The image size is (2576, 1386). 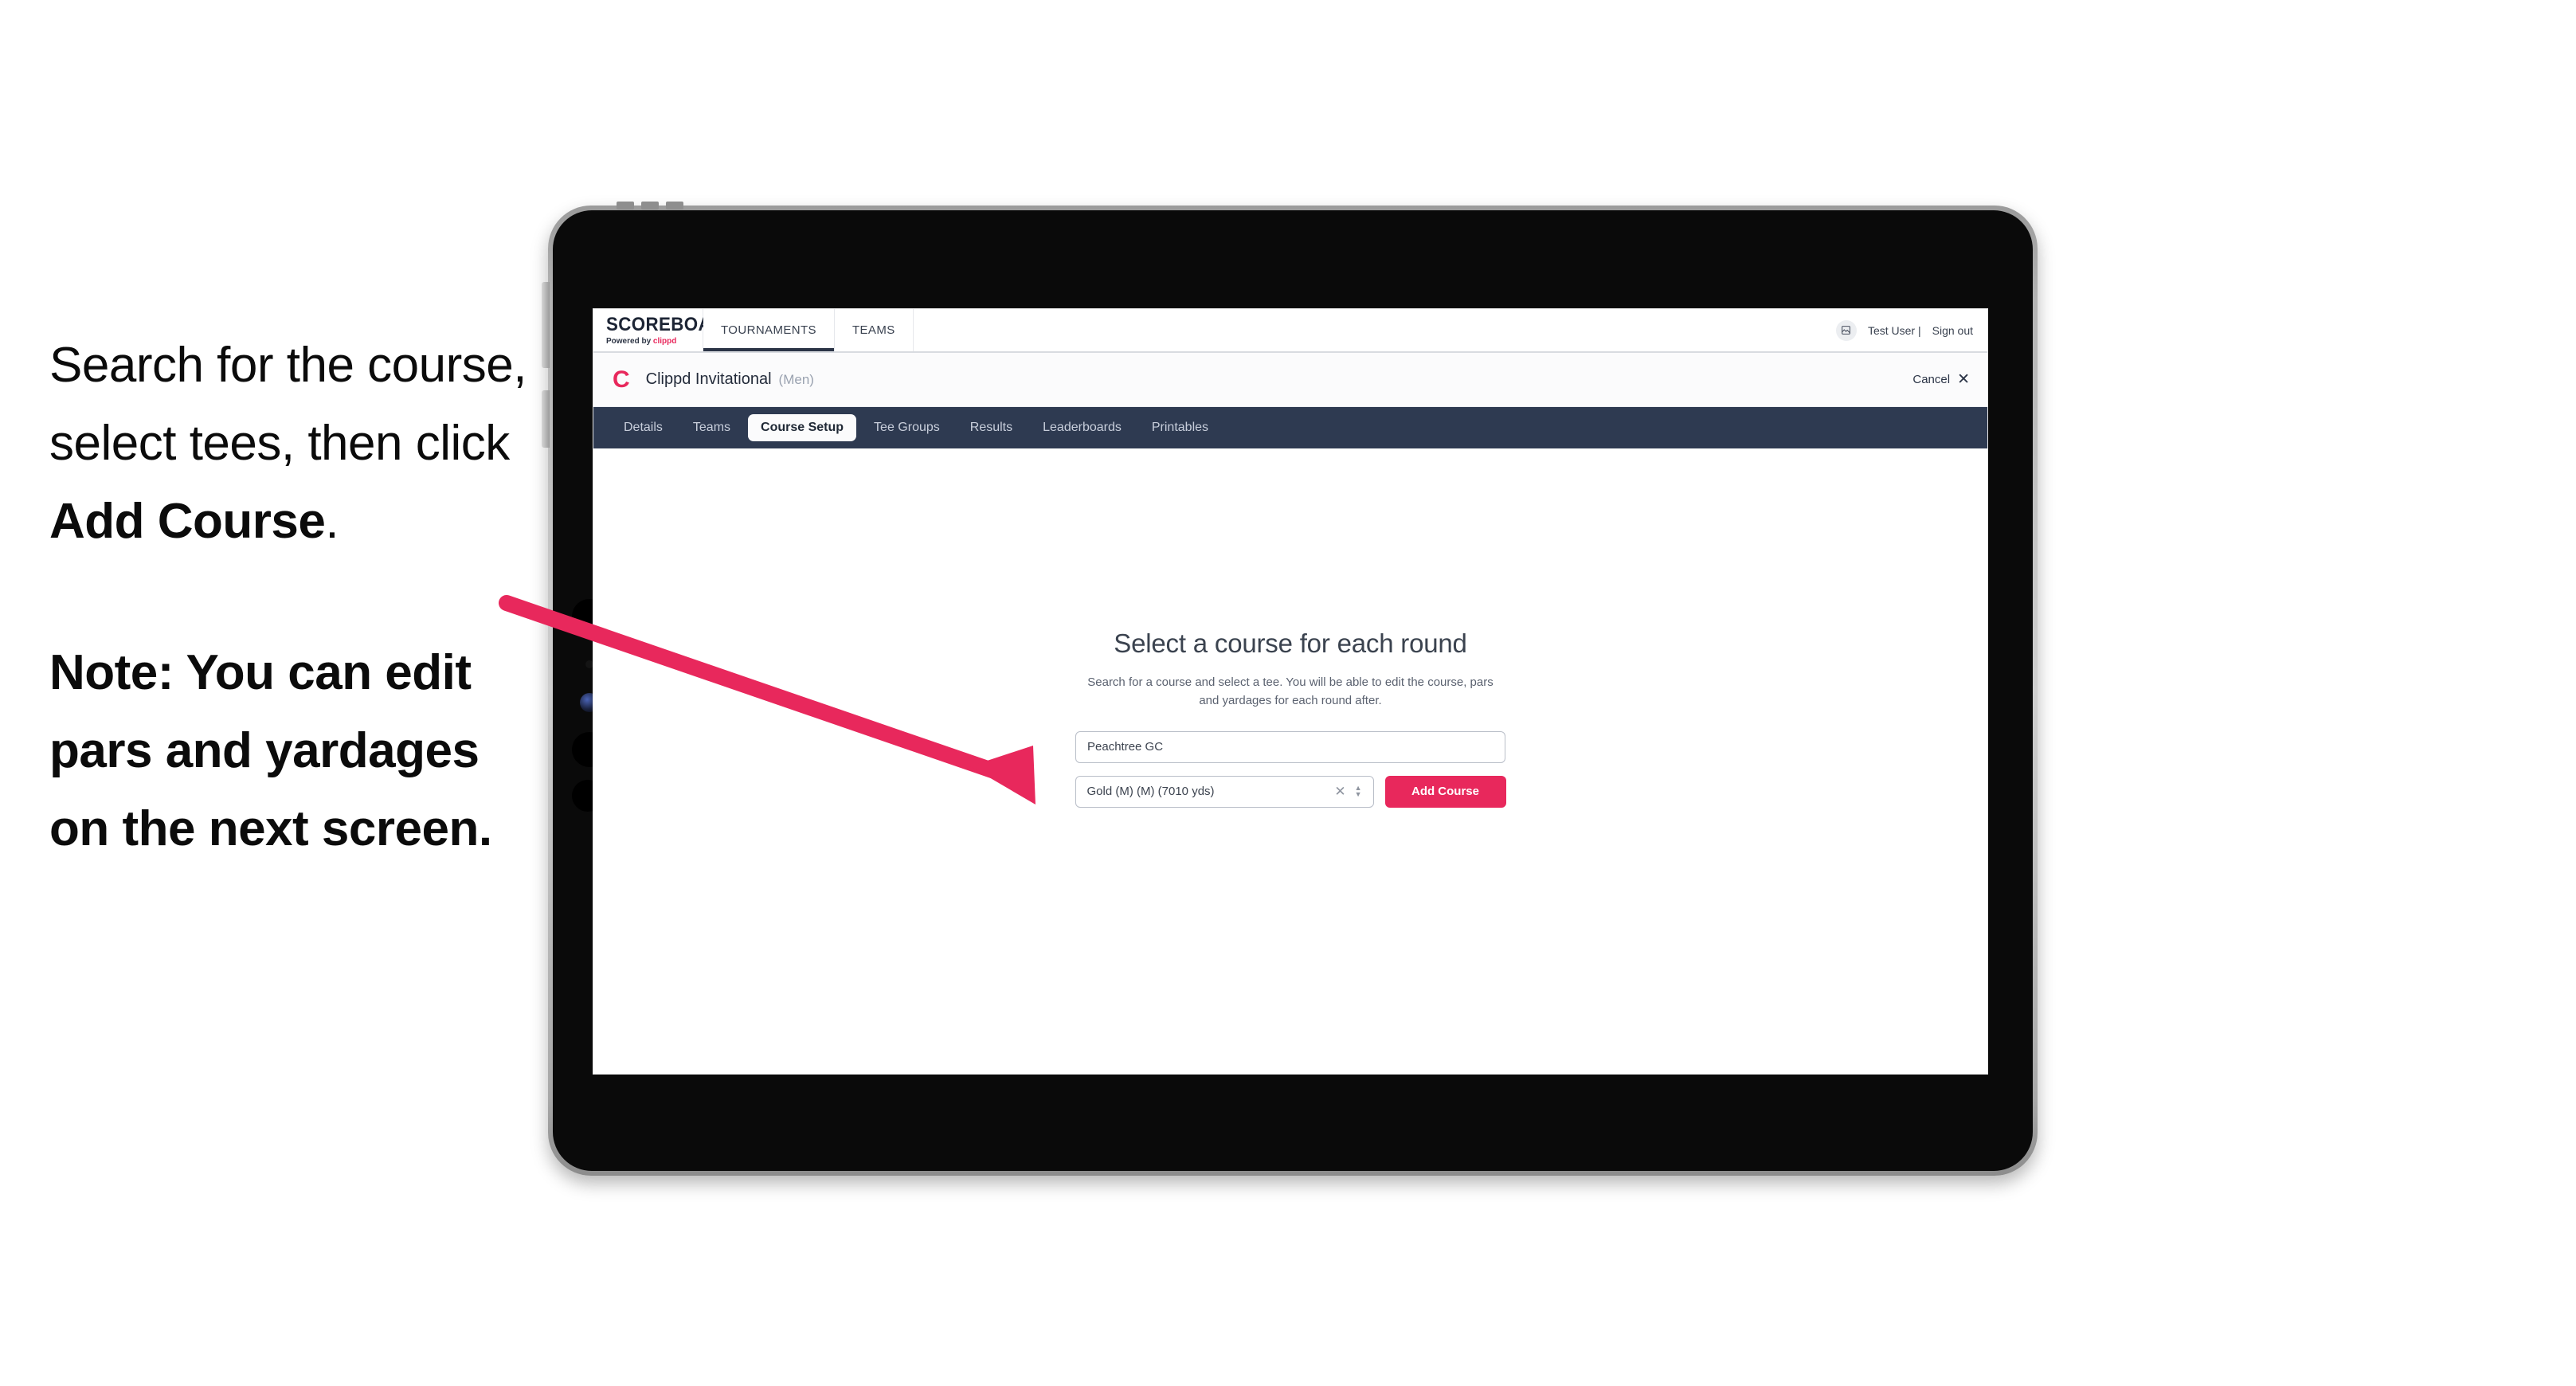 I want to click on image-placeholder-icon, so click(x=1846, y=330).